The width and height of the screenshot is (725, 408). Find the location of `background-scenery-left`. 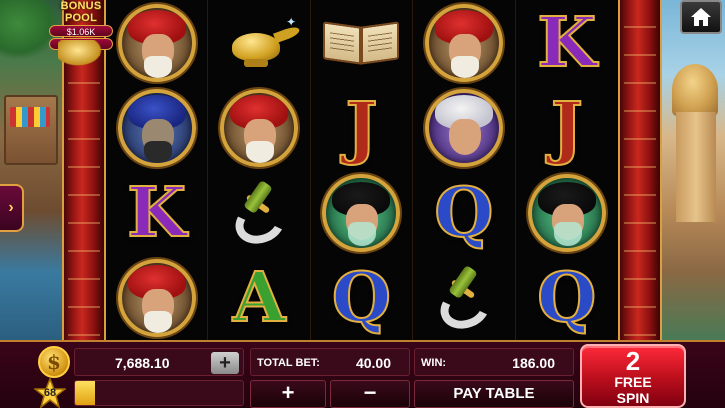

background-scenery-left is located at coordinates (31, 170).